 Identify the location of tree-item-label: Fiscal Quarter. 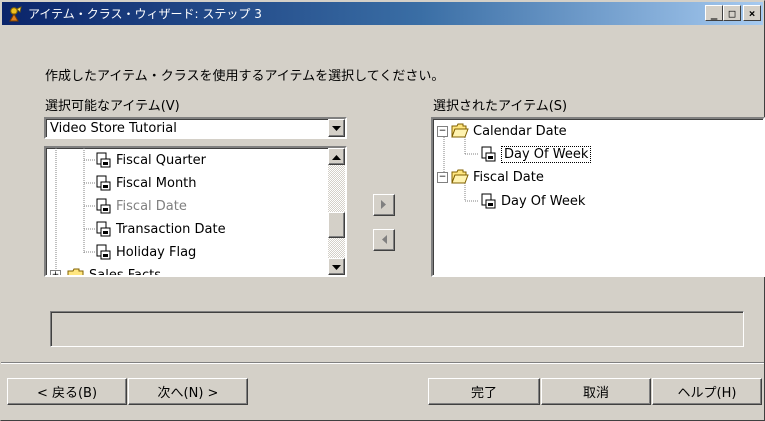
(161, 160).